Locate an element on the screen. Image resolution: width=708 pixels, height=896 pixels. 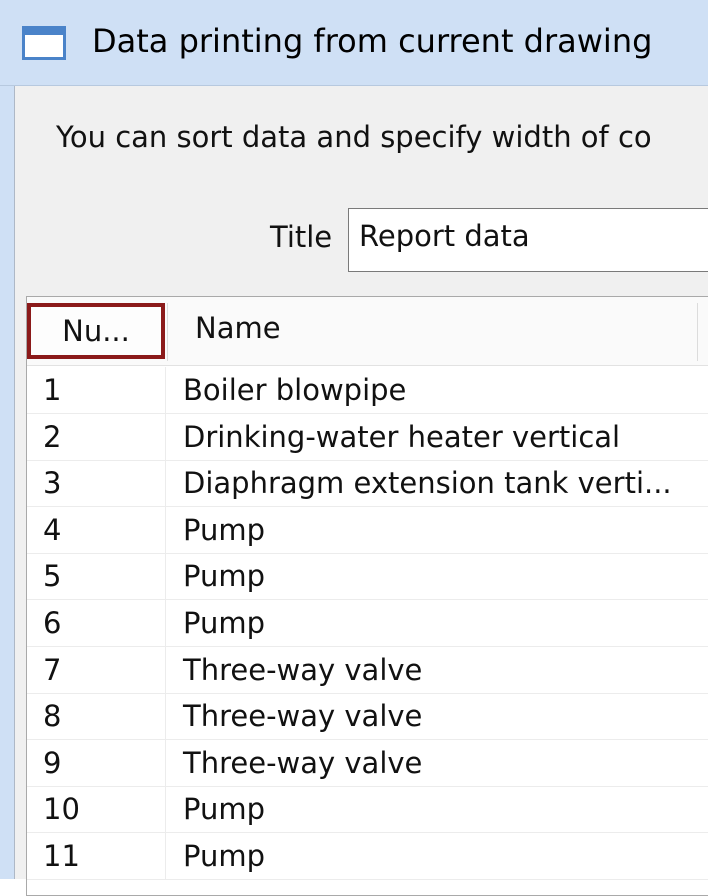
table-row: 9 Three-way valve is located at coordinates (367, 763).